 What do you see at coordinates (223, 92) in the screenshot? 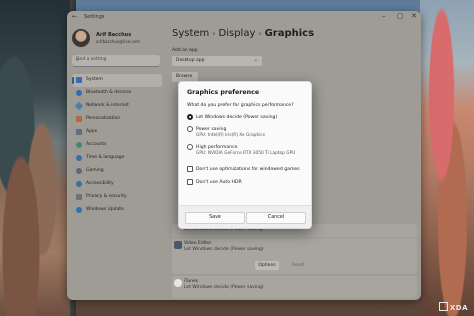
I see `dialog-title: Graphics preference` at bounding box center [223, 92].